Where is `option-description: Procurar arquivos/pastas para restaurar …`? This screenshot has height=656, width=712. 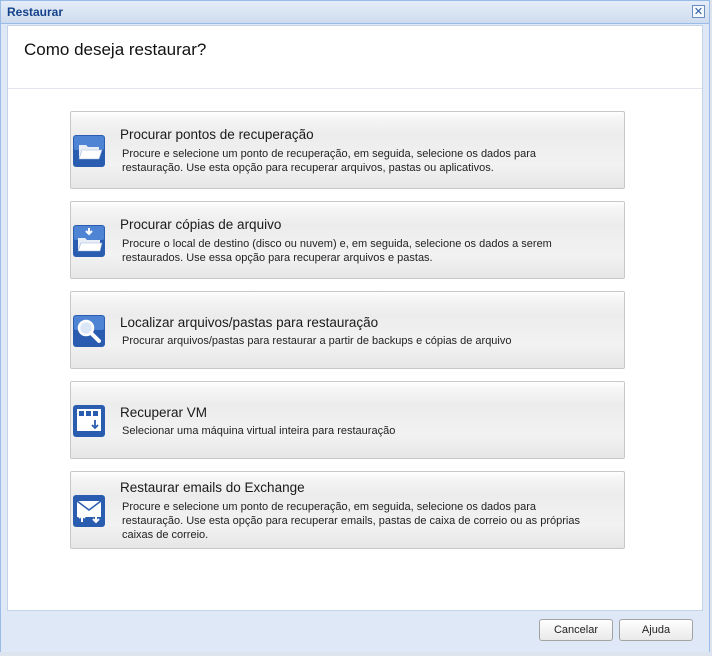 option-description: Procurar arquivos/pastas para restaurar … is located at coordinates (317, 341).